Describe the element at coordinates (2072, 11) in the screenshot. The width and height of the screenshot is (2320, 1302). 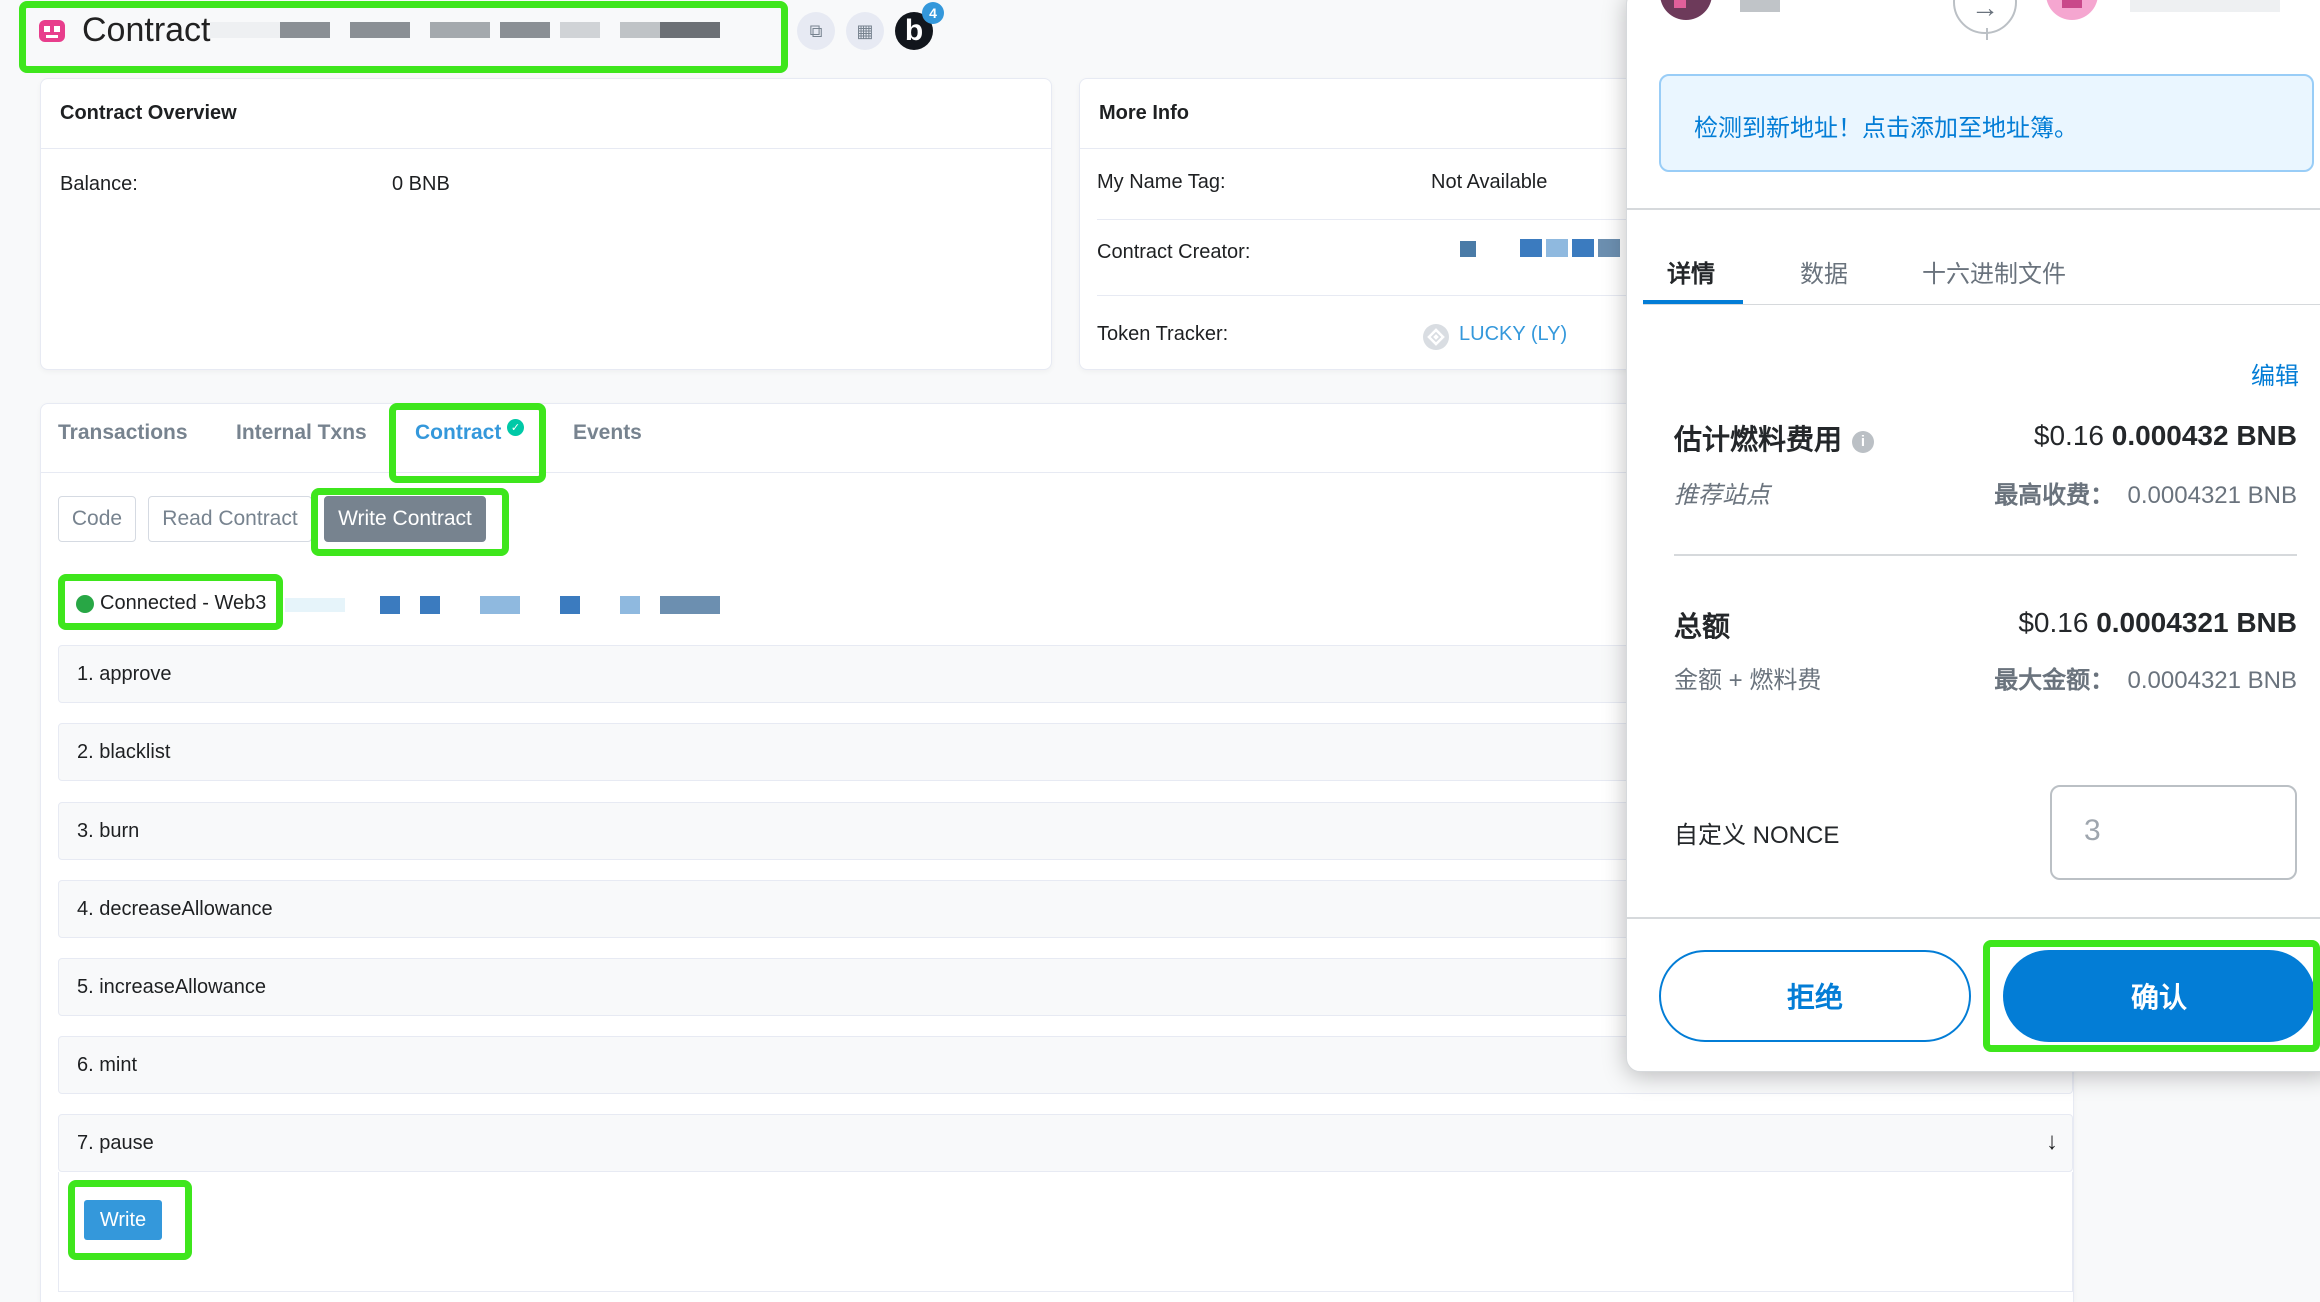
I see `recipient-avatar-icon` at that location.